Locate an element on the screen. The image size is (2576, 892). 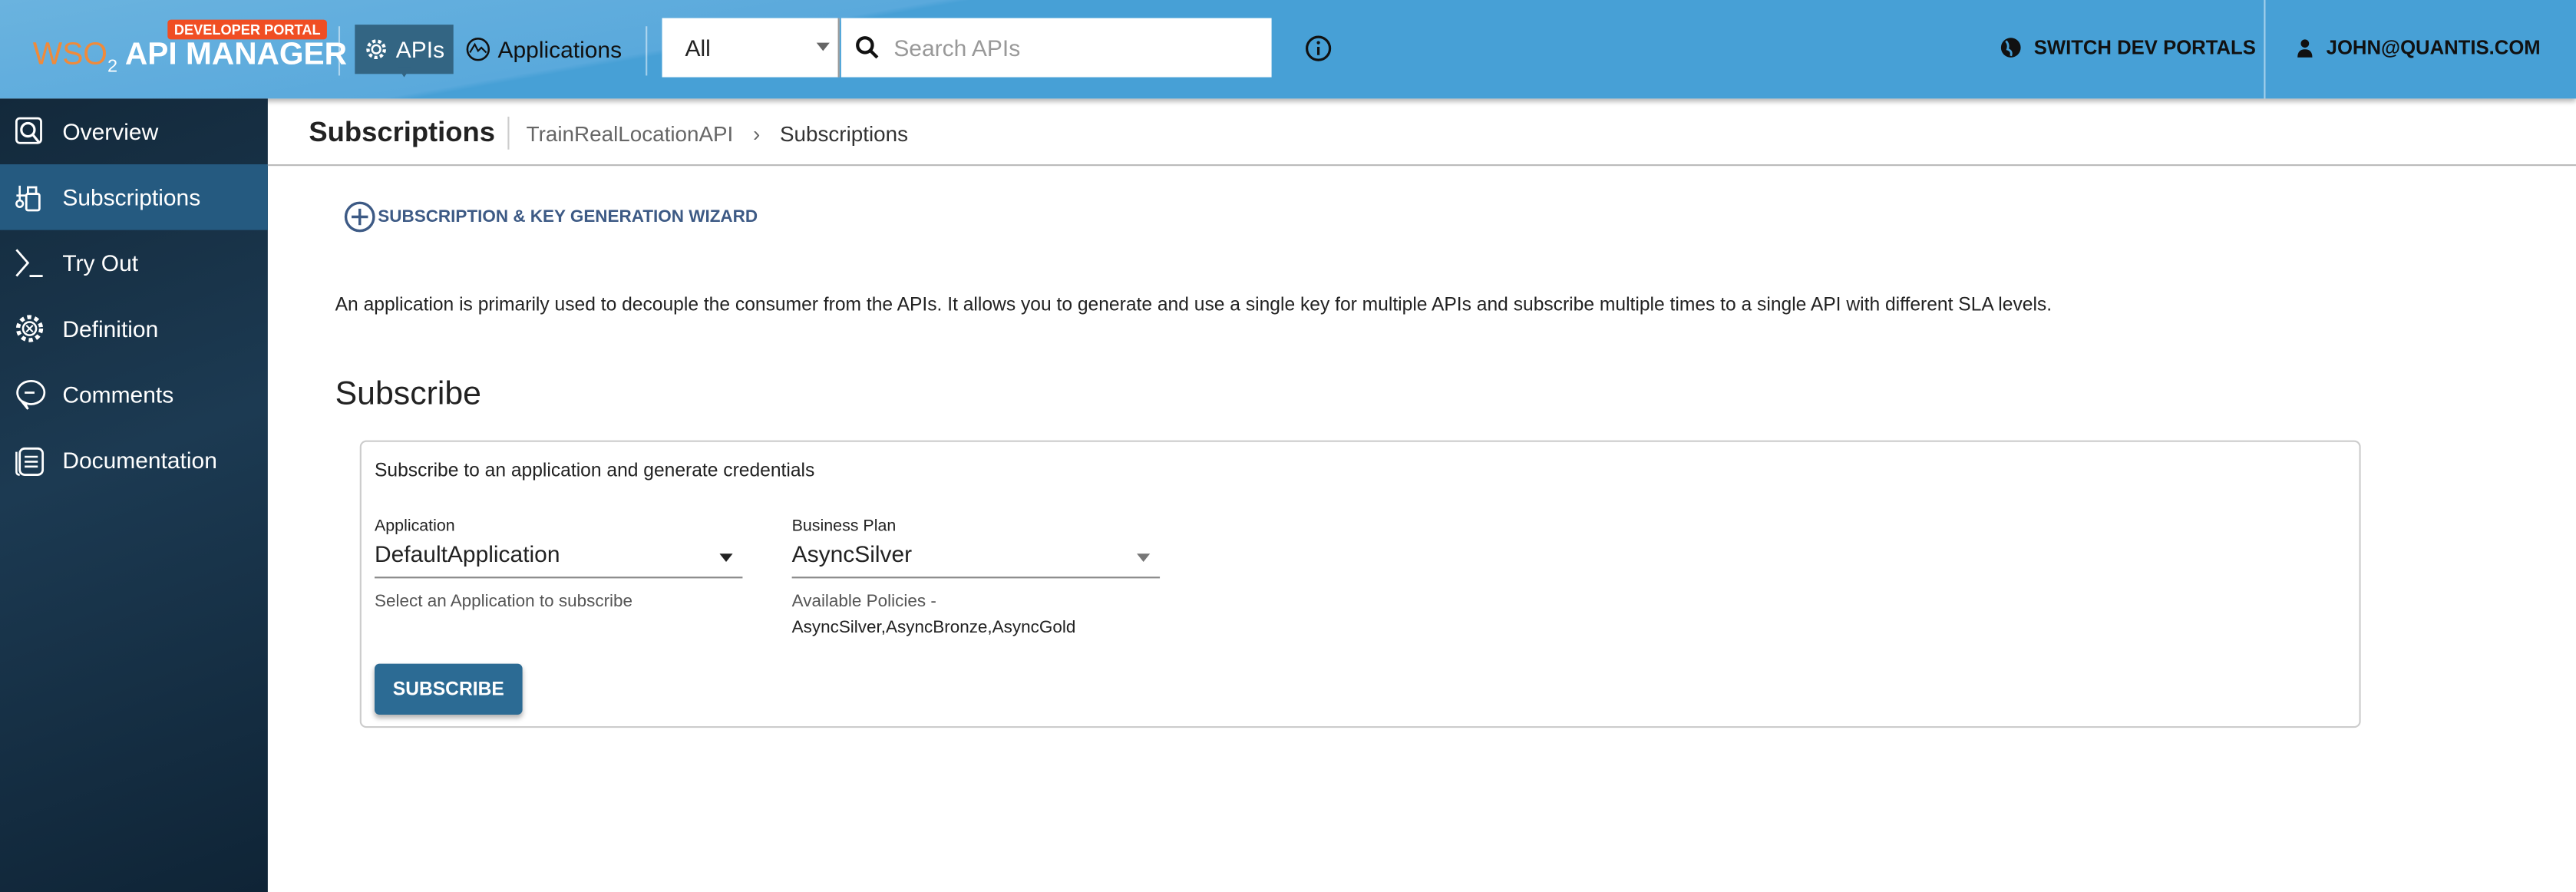
nav-apis-label: APIs is located at coordinates (420, 50).